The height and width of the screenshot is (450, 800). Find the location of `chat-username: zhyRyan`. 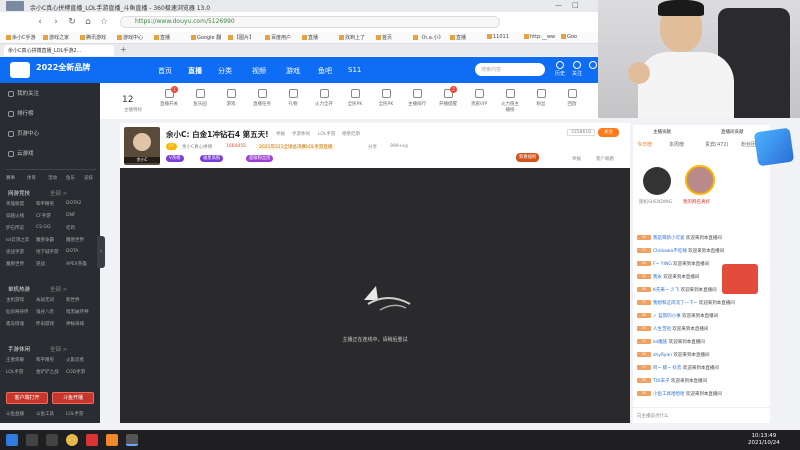

chat-username: zhyRyan is located at coordinates (662, 355).